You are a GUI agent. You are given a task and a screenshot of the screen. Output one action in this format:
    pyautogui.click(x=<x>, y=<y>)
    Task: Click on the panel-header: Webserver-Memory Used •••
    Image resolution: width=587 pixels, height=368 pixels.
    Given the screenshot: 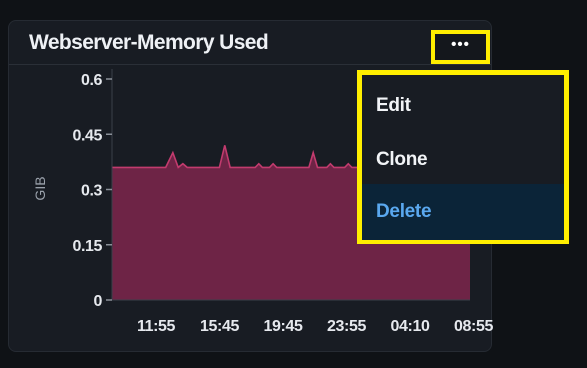 What is the action you would take?
    pyautogui.click(x=250, y=43)
    